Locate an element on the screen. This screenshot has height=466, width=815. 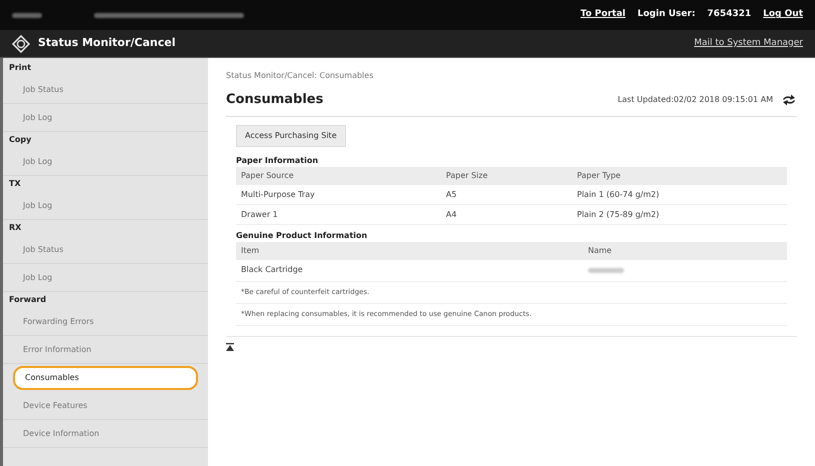
app-title: Status Monitor/Cancel is located at coordinates (107, 43).